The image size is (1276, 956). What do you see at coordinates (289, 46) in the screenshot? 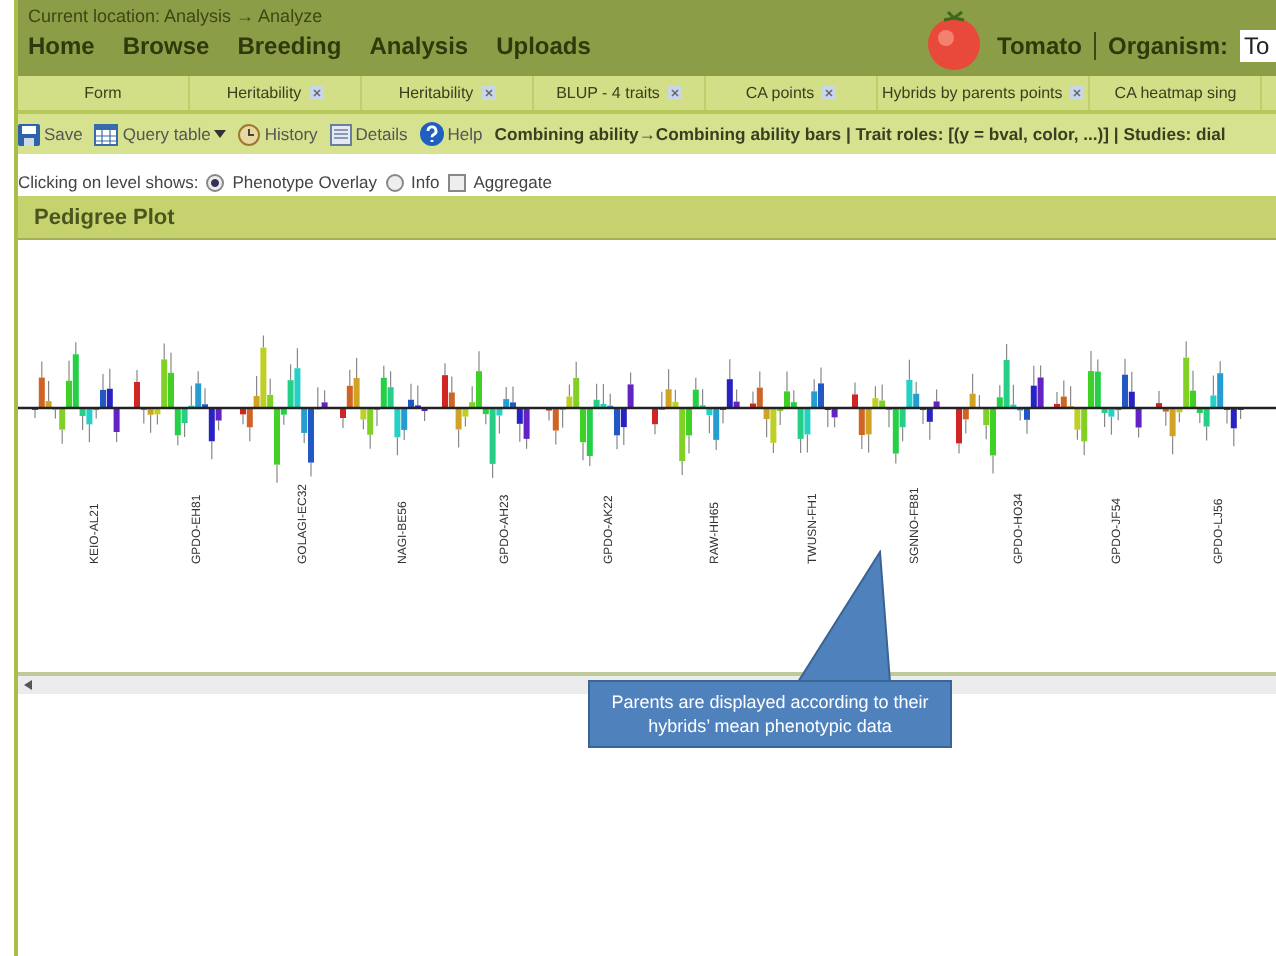
I see `nav-link: Breeding` at bounding box center [289, 46].